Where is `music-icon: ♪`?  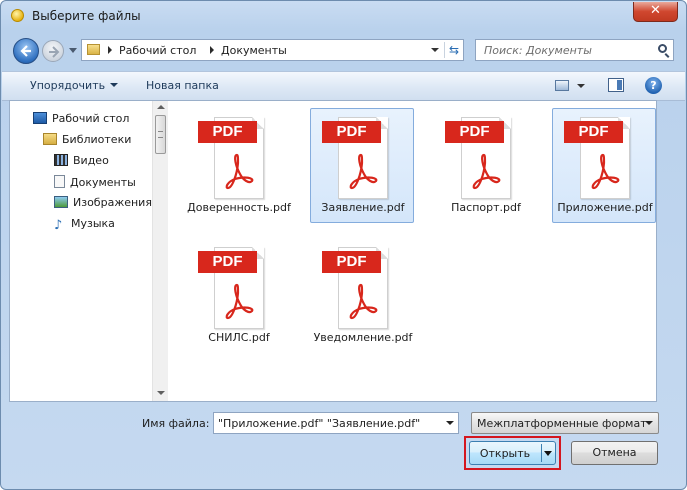 music-icon: ♪ is located at coordinates (58, 225).